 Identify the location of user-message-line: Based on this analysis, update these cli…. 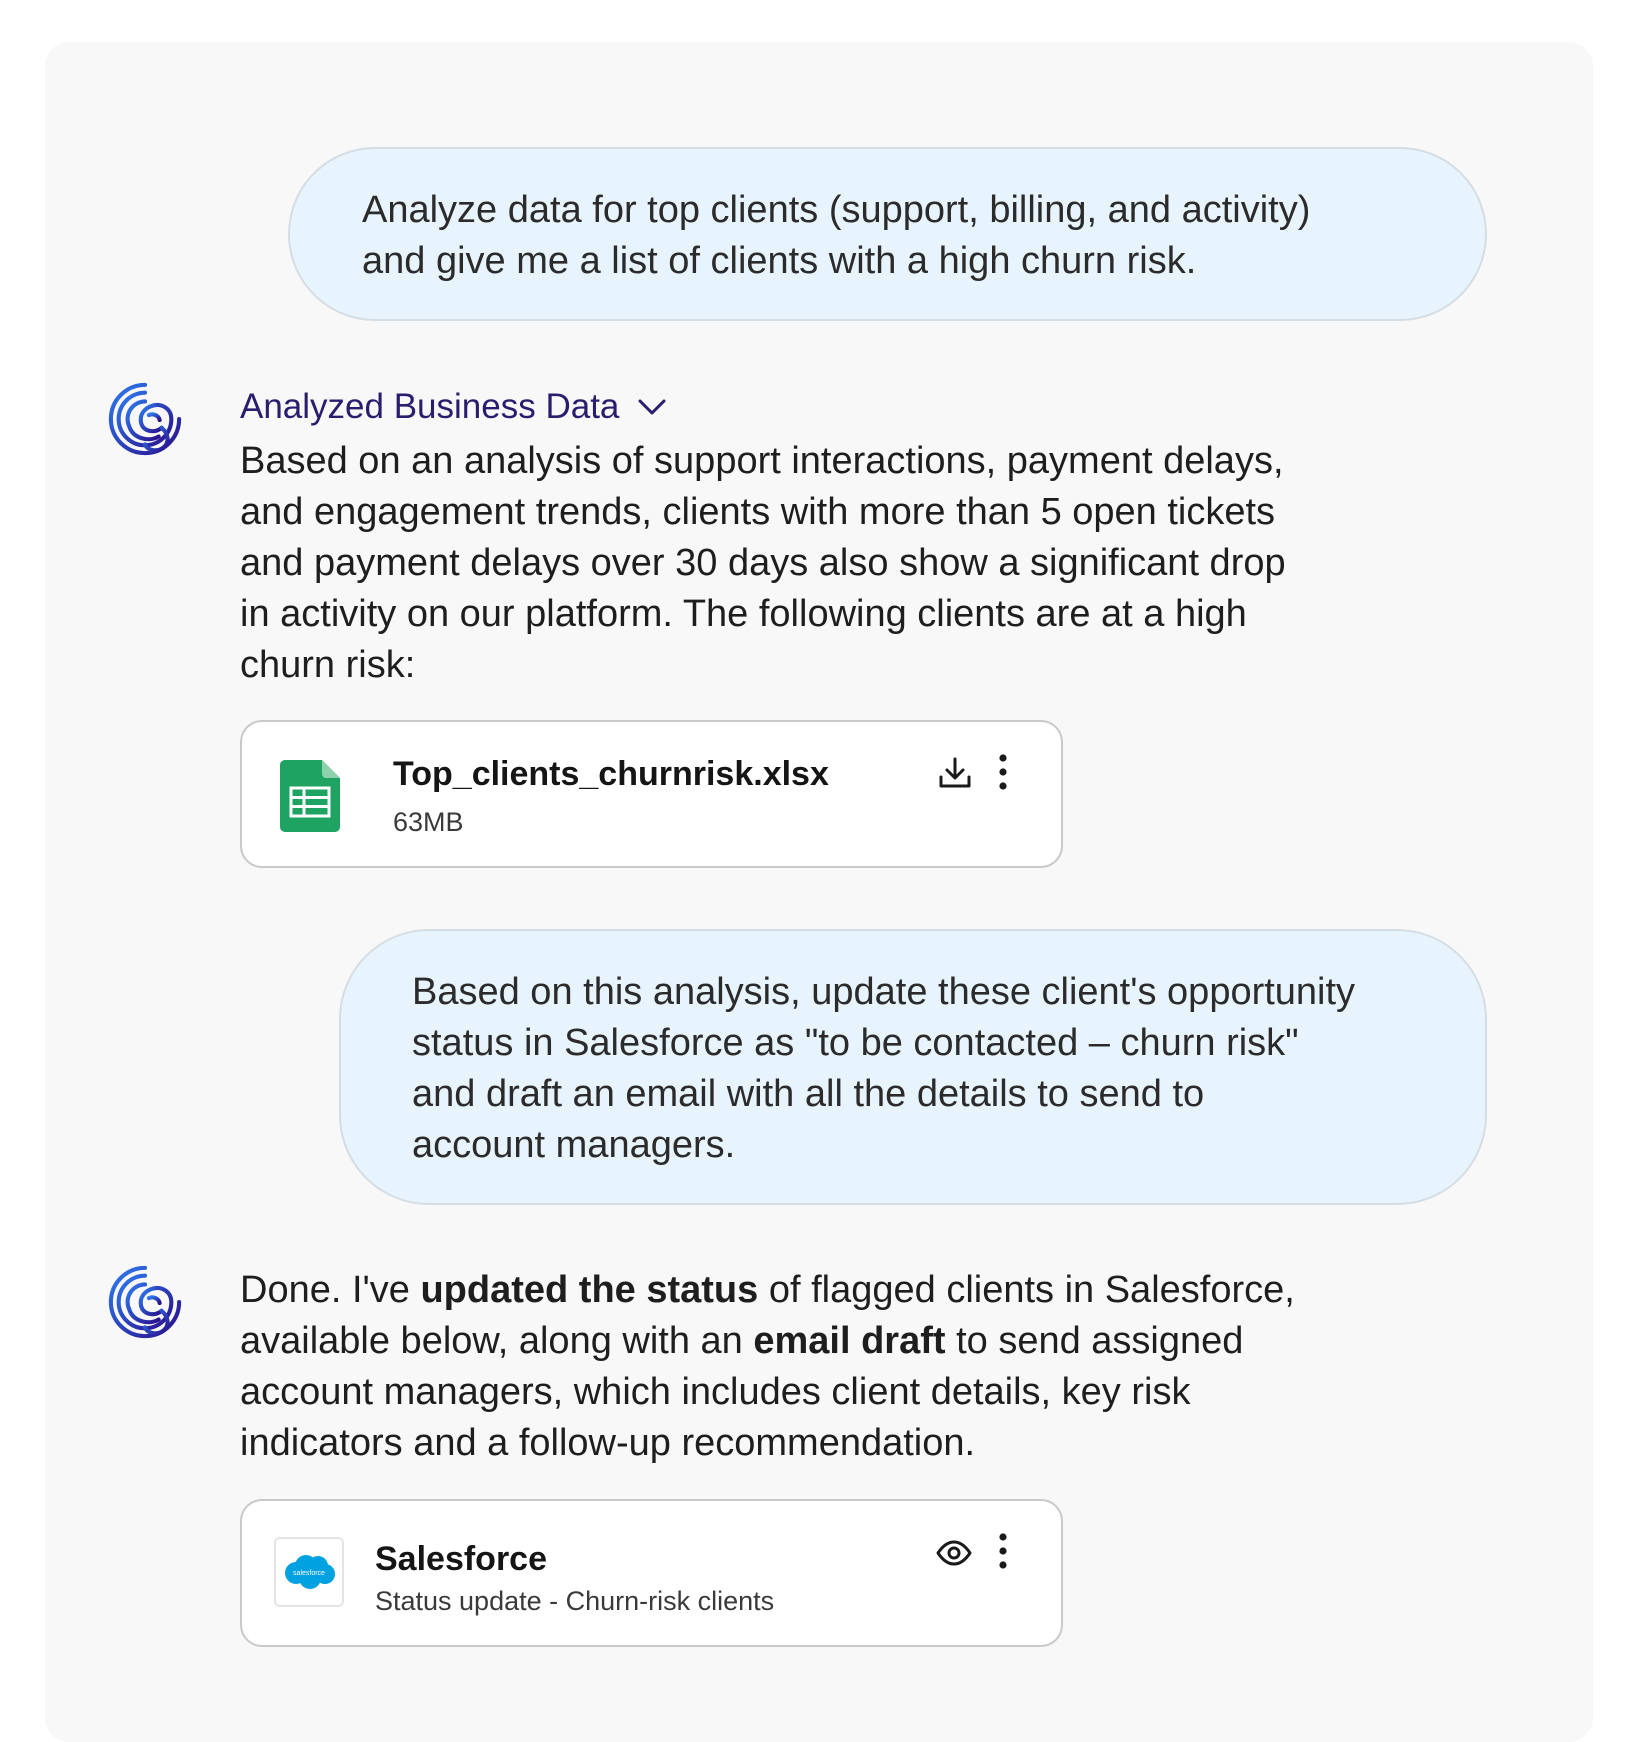
(884, 992).